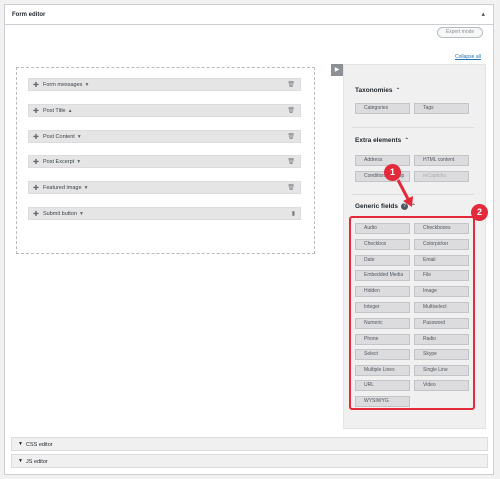 Image resolution: width=500 pixels, height=479 pixels. I want to click on field-label: Post Content, so click(59, 137).